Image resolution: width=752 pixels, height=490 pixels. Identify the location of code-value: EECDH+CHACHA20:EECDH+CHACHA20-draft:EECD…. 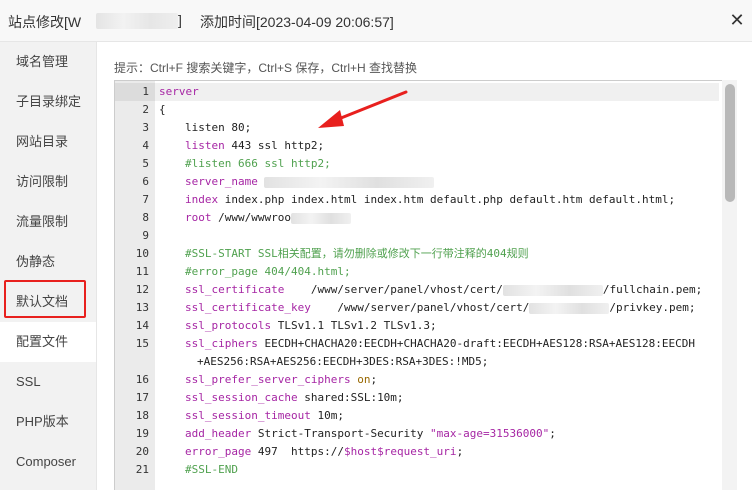
(476, 343).